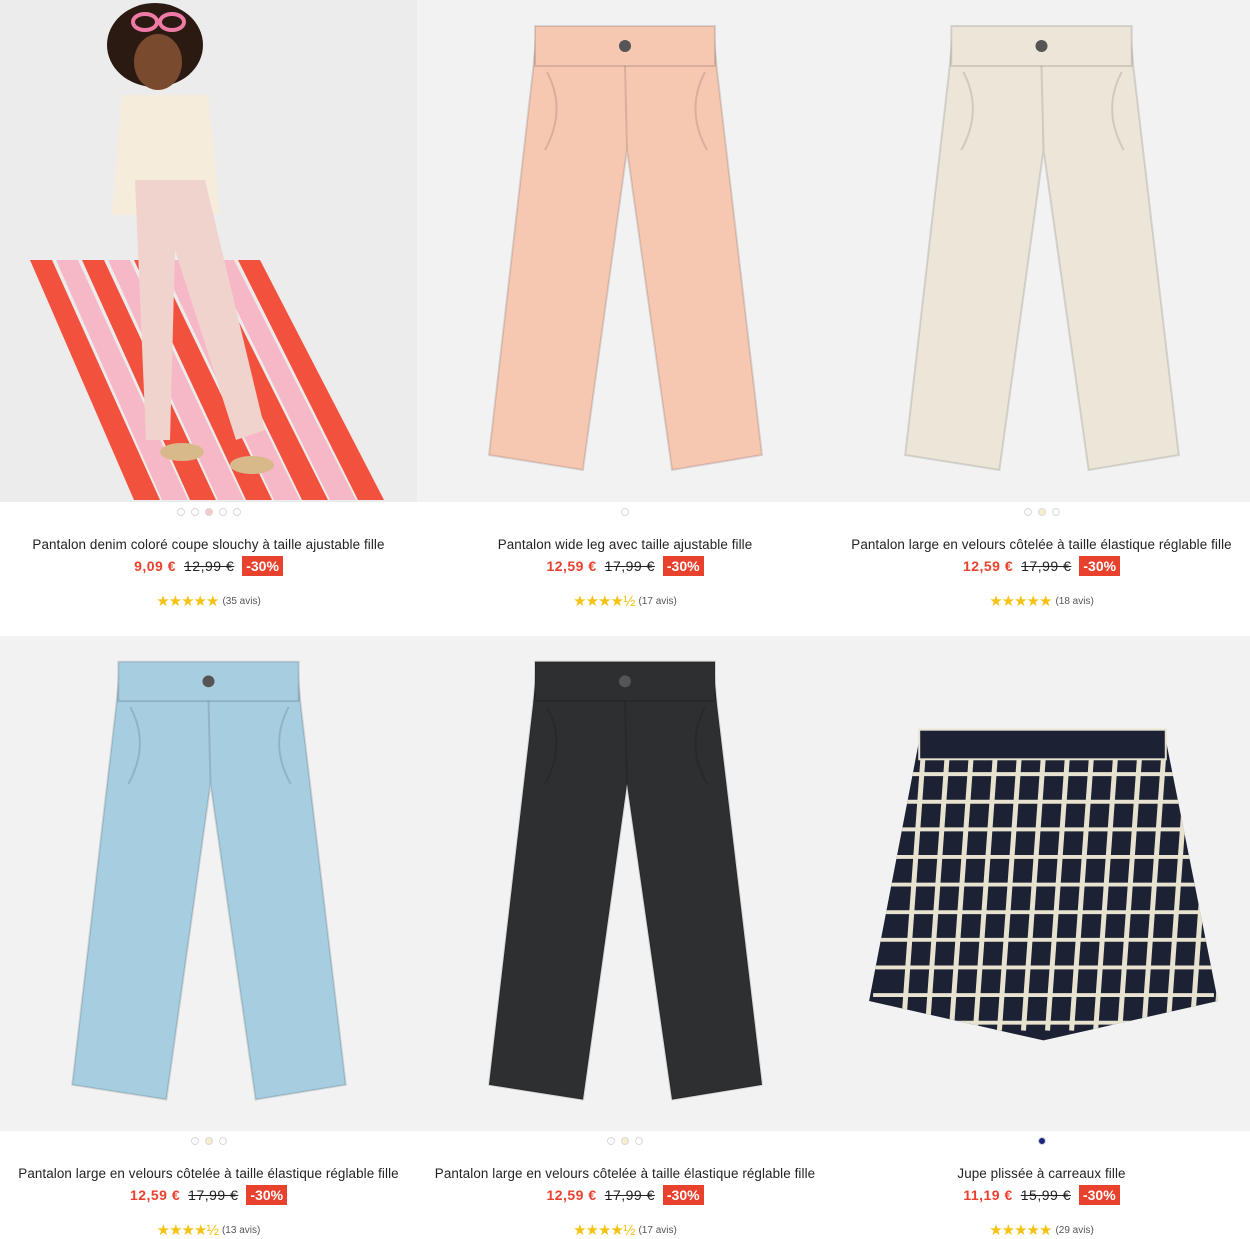 Image resolution: width=1250 pixels, height=1239 pixels. I want to click on old-price: 15,99 €, so click(1045, 1195).